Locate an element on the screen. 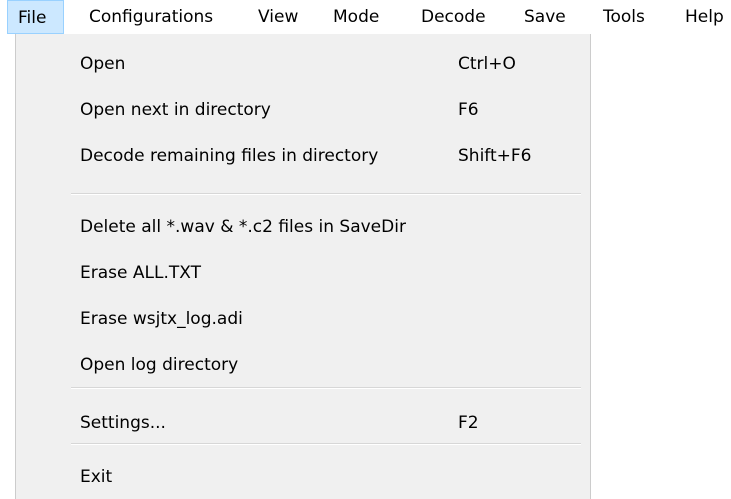 The image size is (731, 499). menu-item-erase-wsjtx-log: Erase wsjtx_log.adi is located at coordinates (303, 319).